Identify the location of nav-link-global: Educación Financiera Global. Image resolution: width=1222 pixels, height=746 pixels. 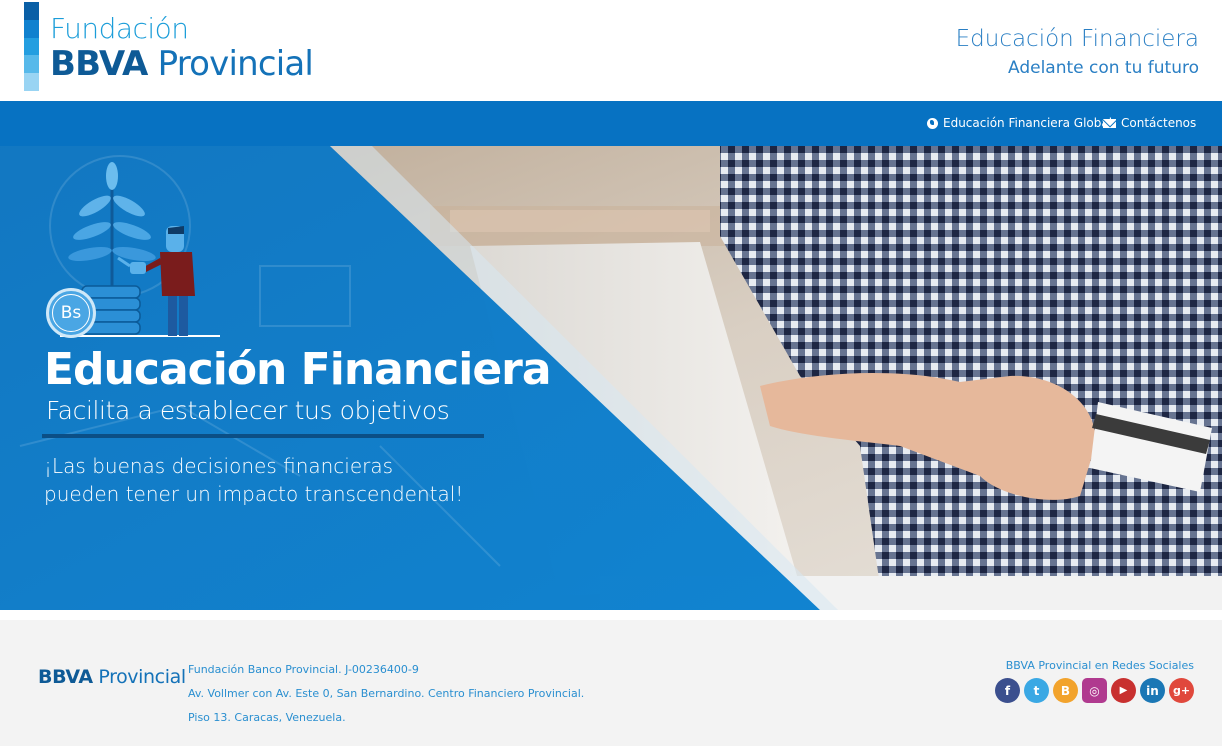
(1019, 123).